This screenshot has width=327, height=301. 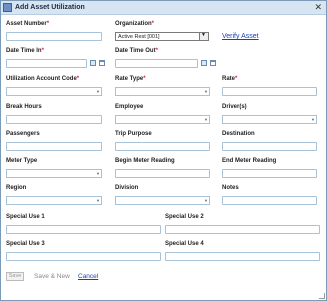 I want to click on break-hours-label: Break Hours, so click(x=24, y=107).